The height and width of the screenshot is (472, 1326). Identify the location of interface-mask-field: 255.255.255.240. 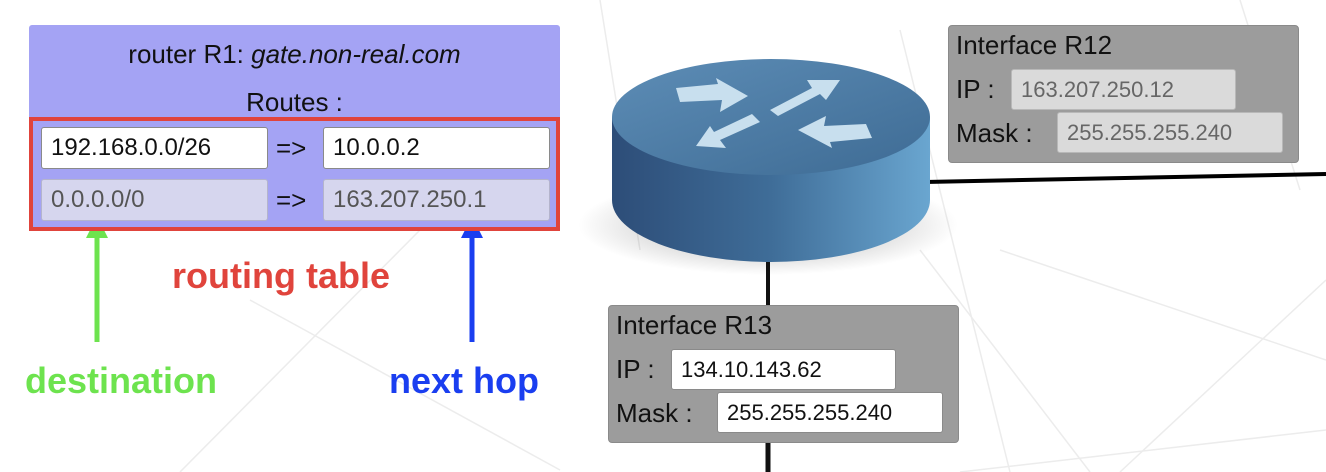
(1170, 132).